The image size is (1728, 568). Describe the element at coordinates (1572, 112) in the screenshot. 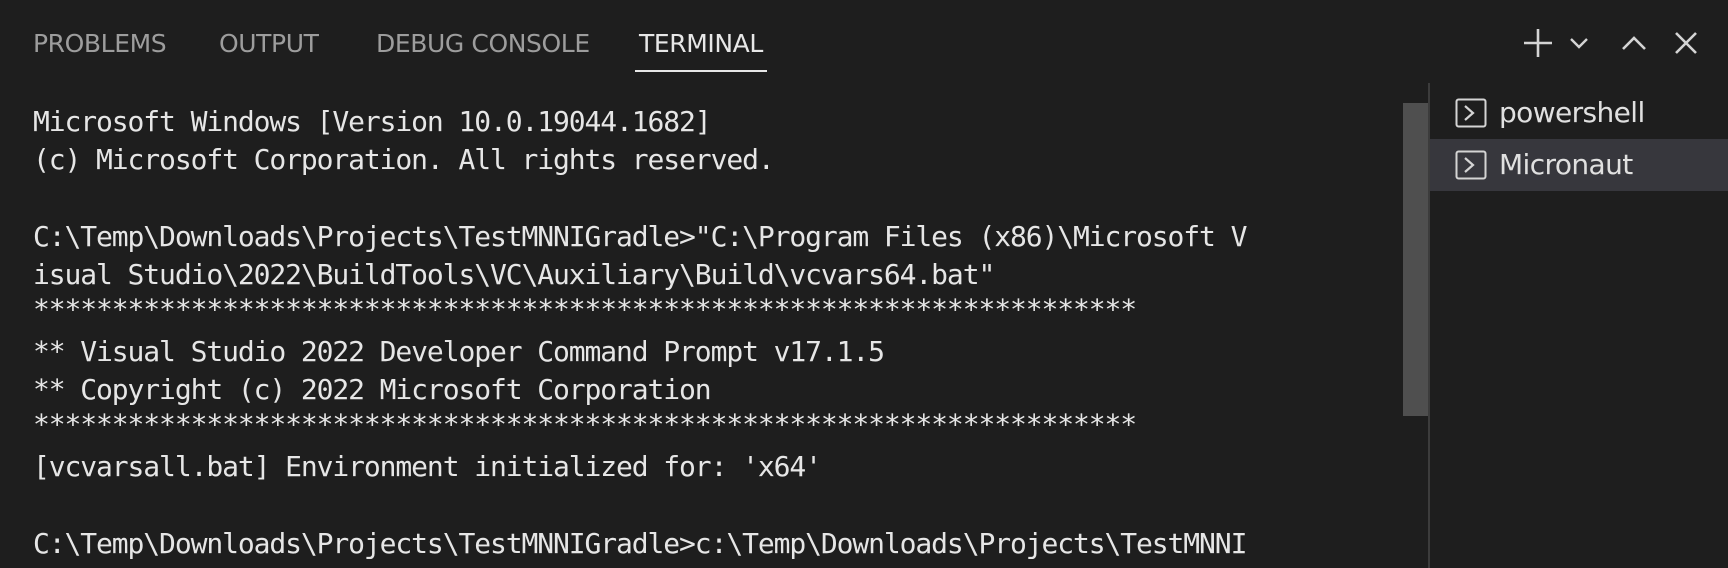

I see `terminal-list-item-label: powershell` at that location.